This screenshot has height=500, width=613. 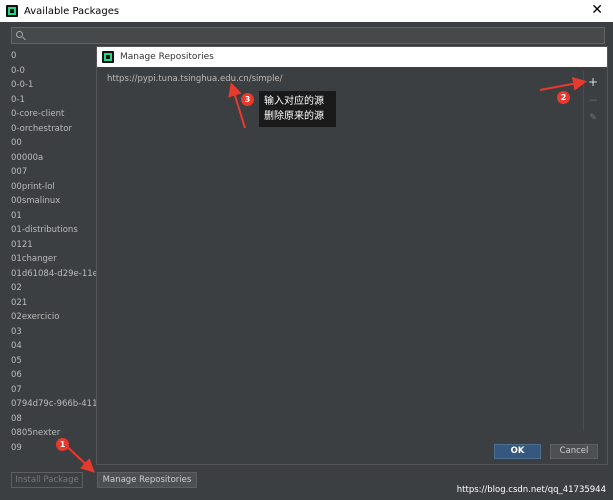 What do you see at coordinates (48, 375) in the screenshot?
I see `package-item: 06` at bounding box center [48, 375].